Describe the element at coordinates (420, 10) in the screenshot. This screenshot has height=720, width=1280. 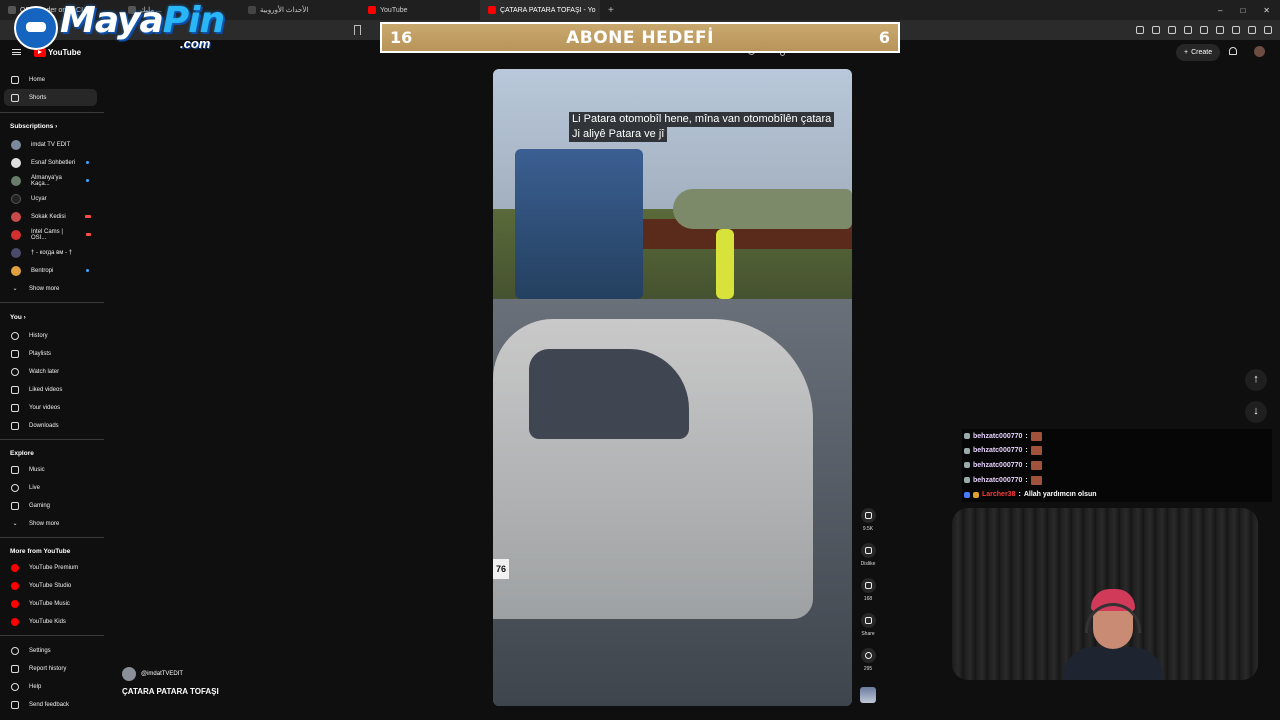
I see `browser-tab: YouTube` at that location.